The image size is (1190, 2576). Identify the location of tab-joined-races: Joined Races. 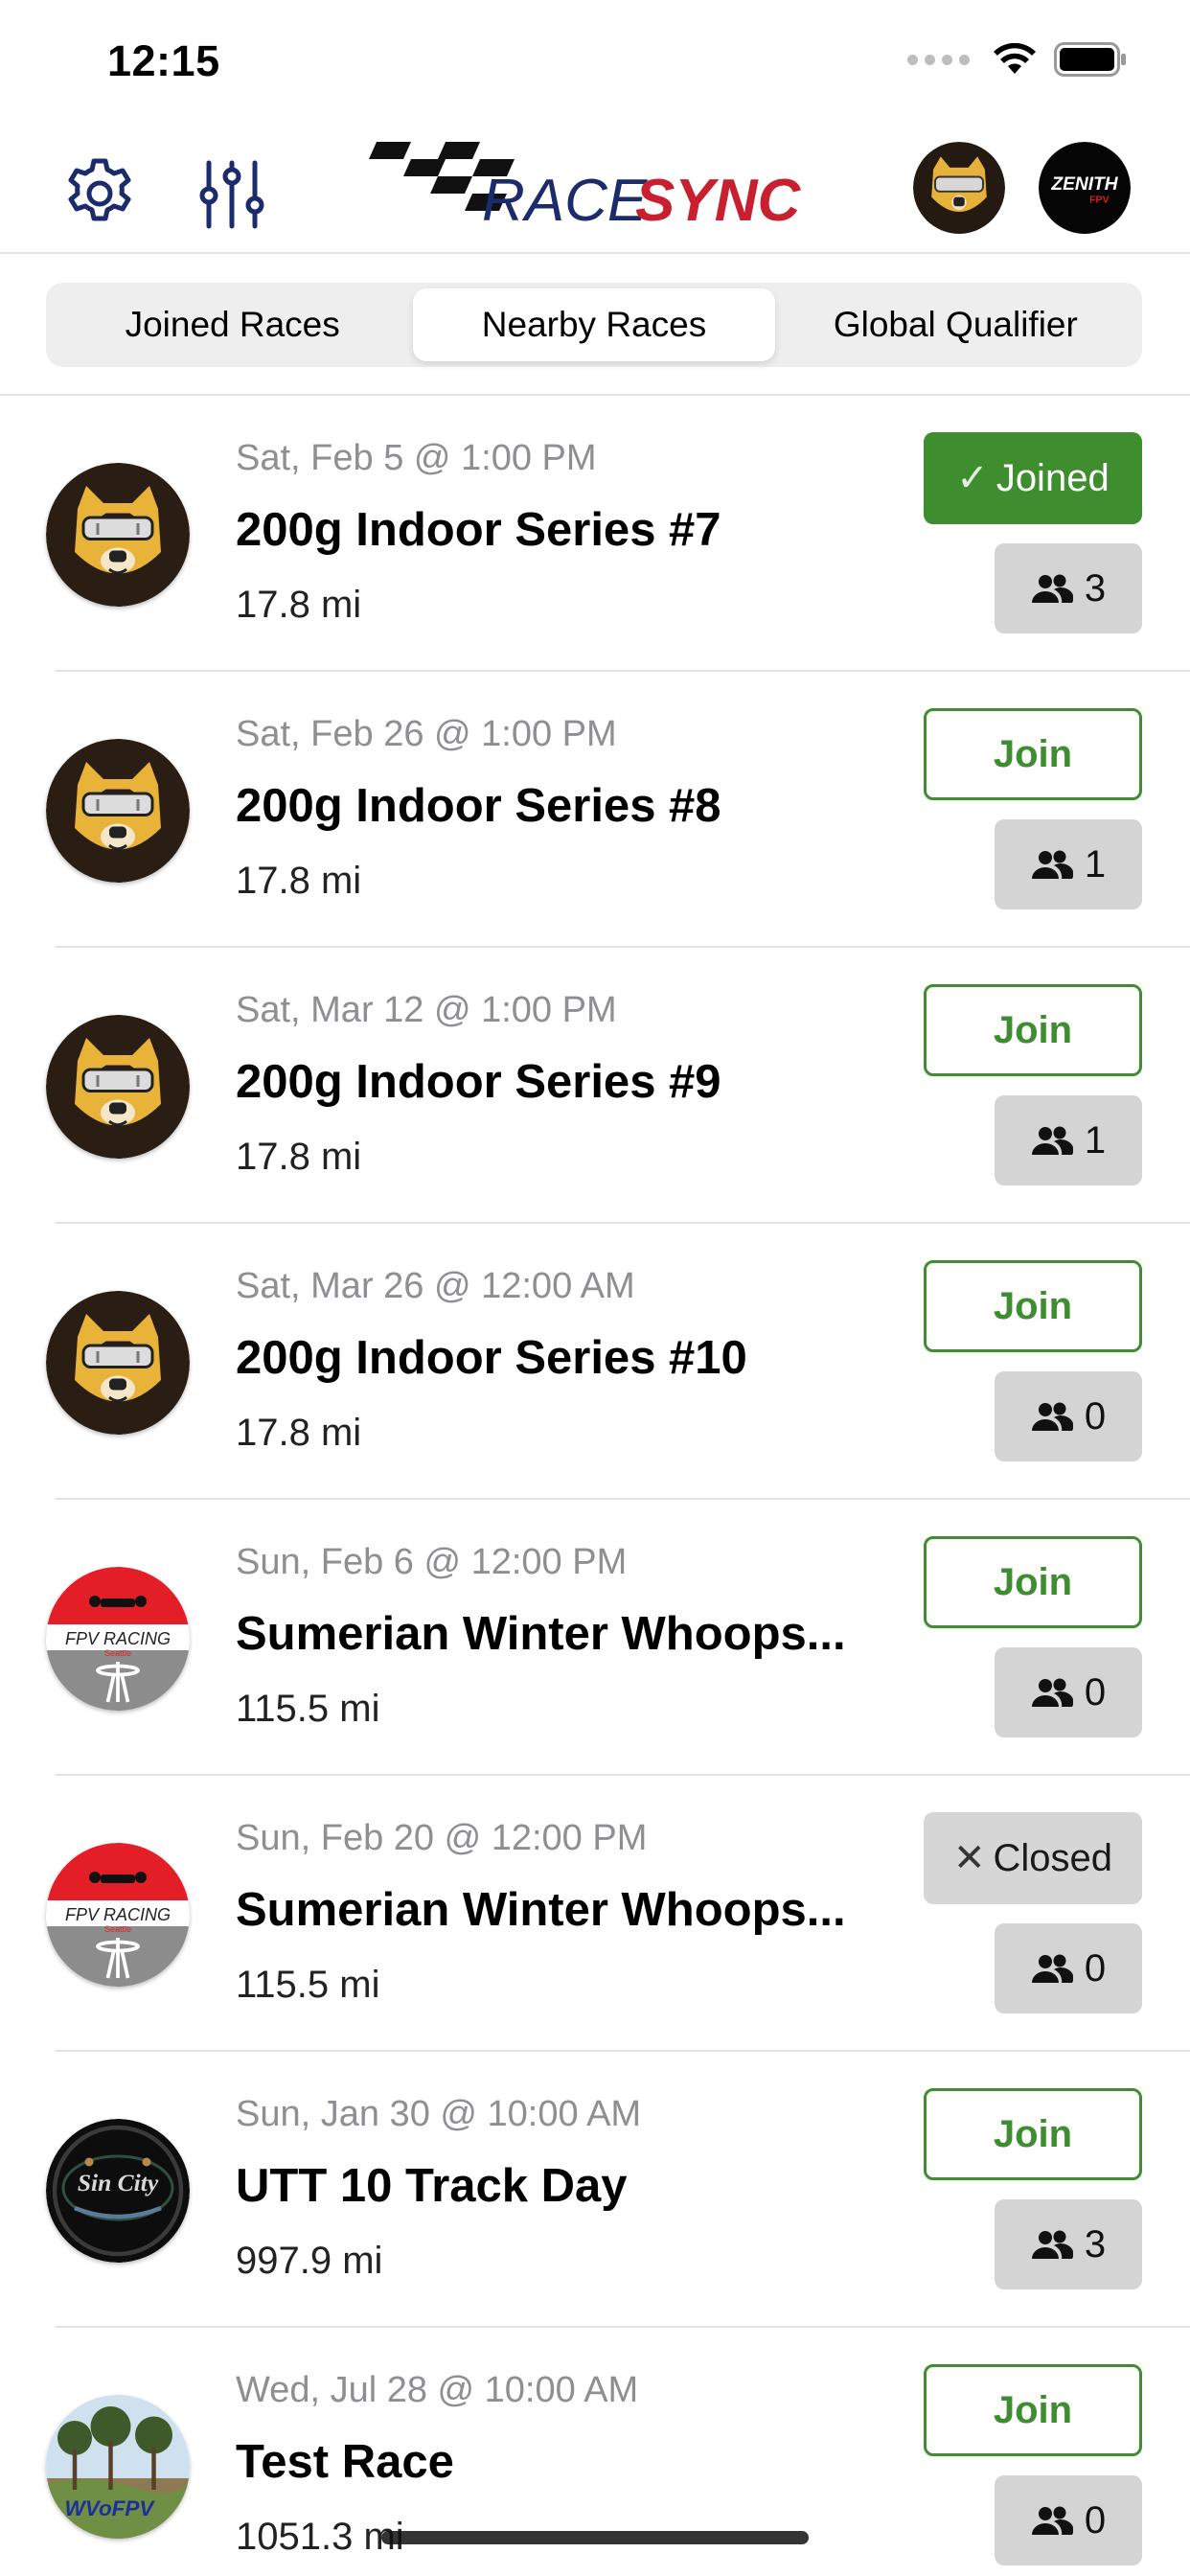
(233, 324).